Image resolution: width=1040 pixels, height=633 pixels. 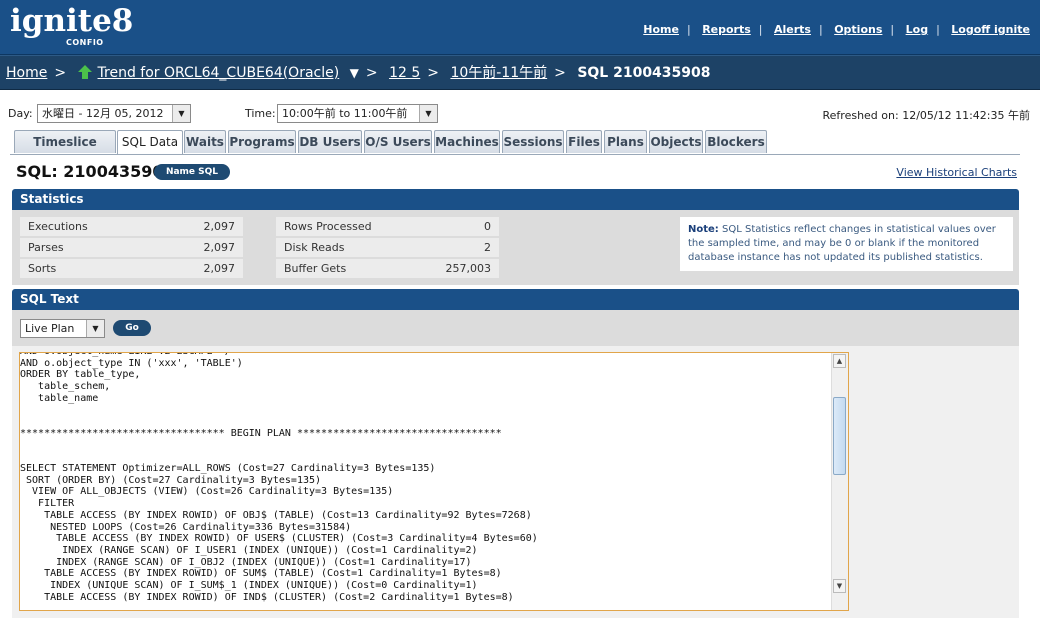 What do you see at coordinates (515, 199) in the screenshot?
I see `statistics-header: Statistics` at bounding box center [515, 199].